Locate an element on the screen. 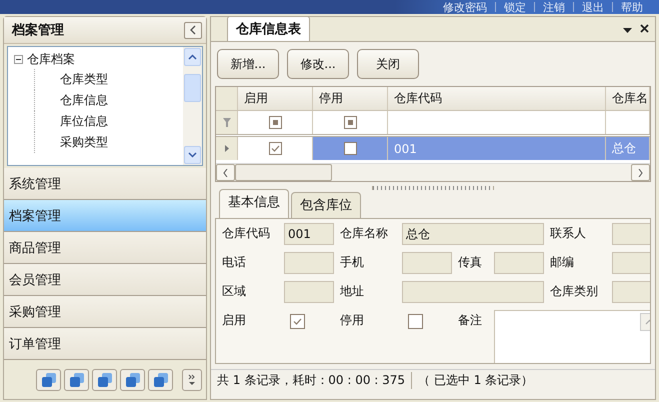 Image resolution: width=659 pixels, height=402 pixels. collapse-button is located at coordinates (193, 30).